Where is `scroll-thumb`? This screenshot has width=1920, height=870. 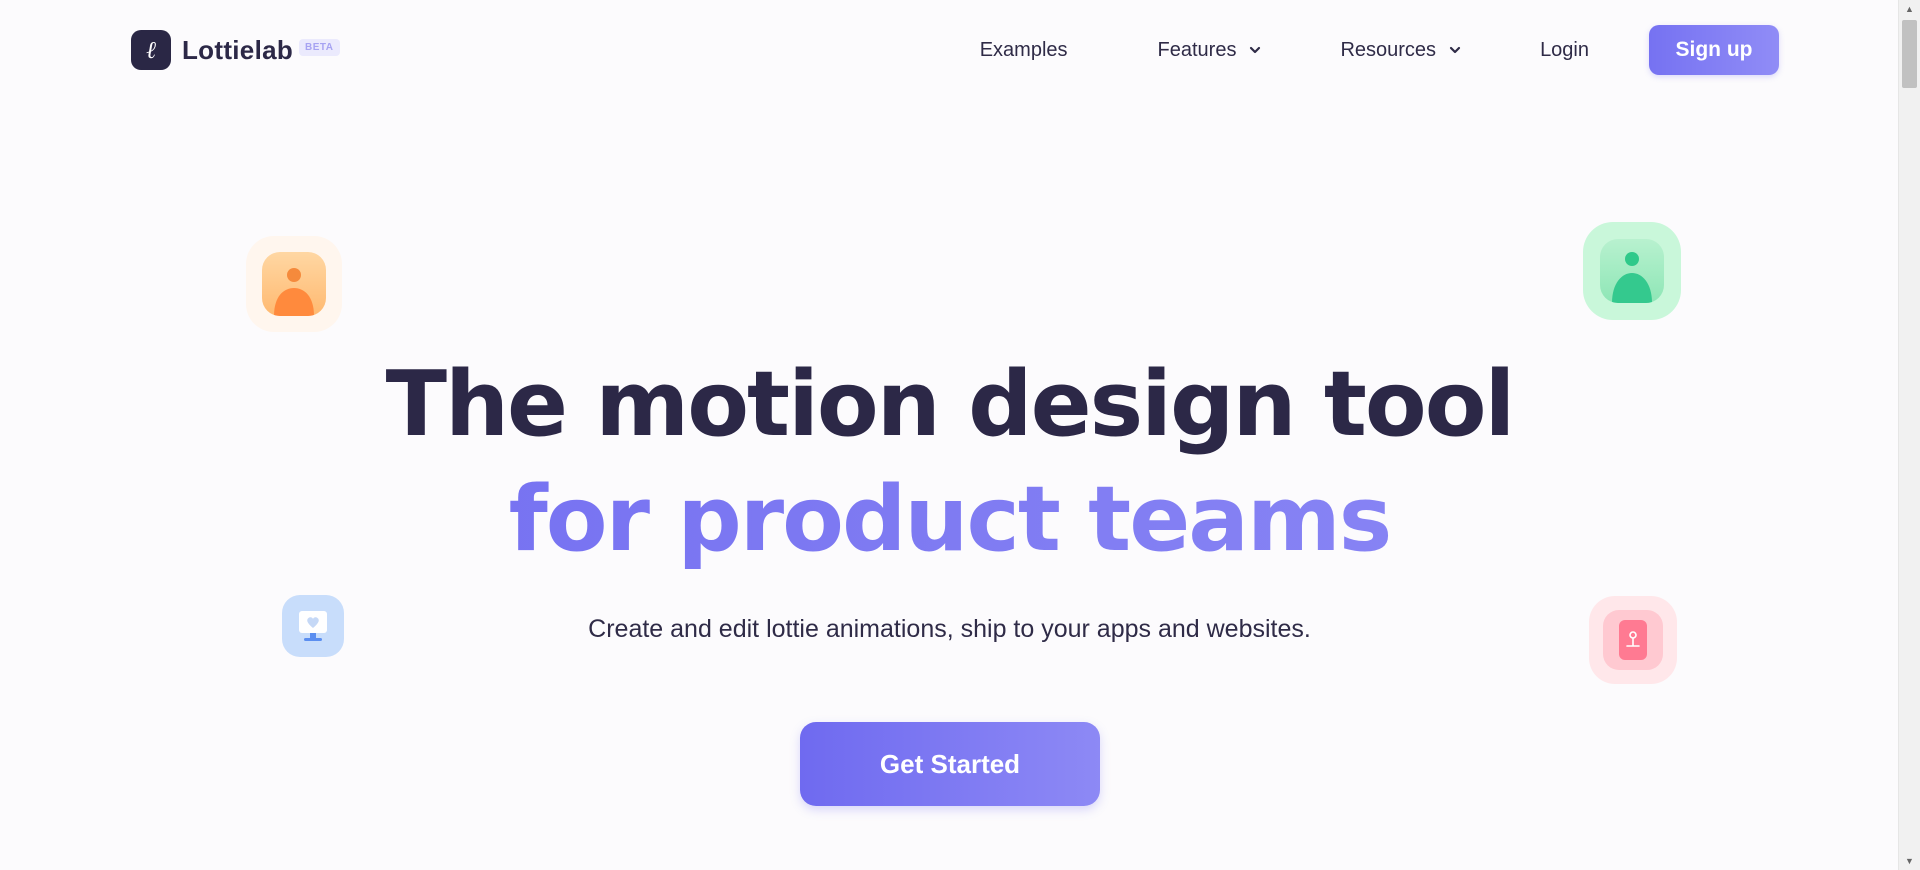
scroll-thumb is located at coordinates (1909, 54).